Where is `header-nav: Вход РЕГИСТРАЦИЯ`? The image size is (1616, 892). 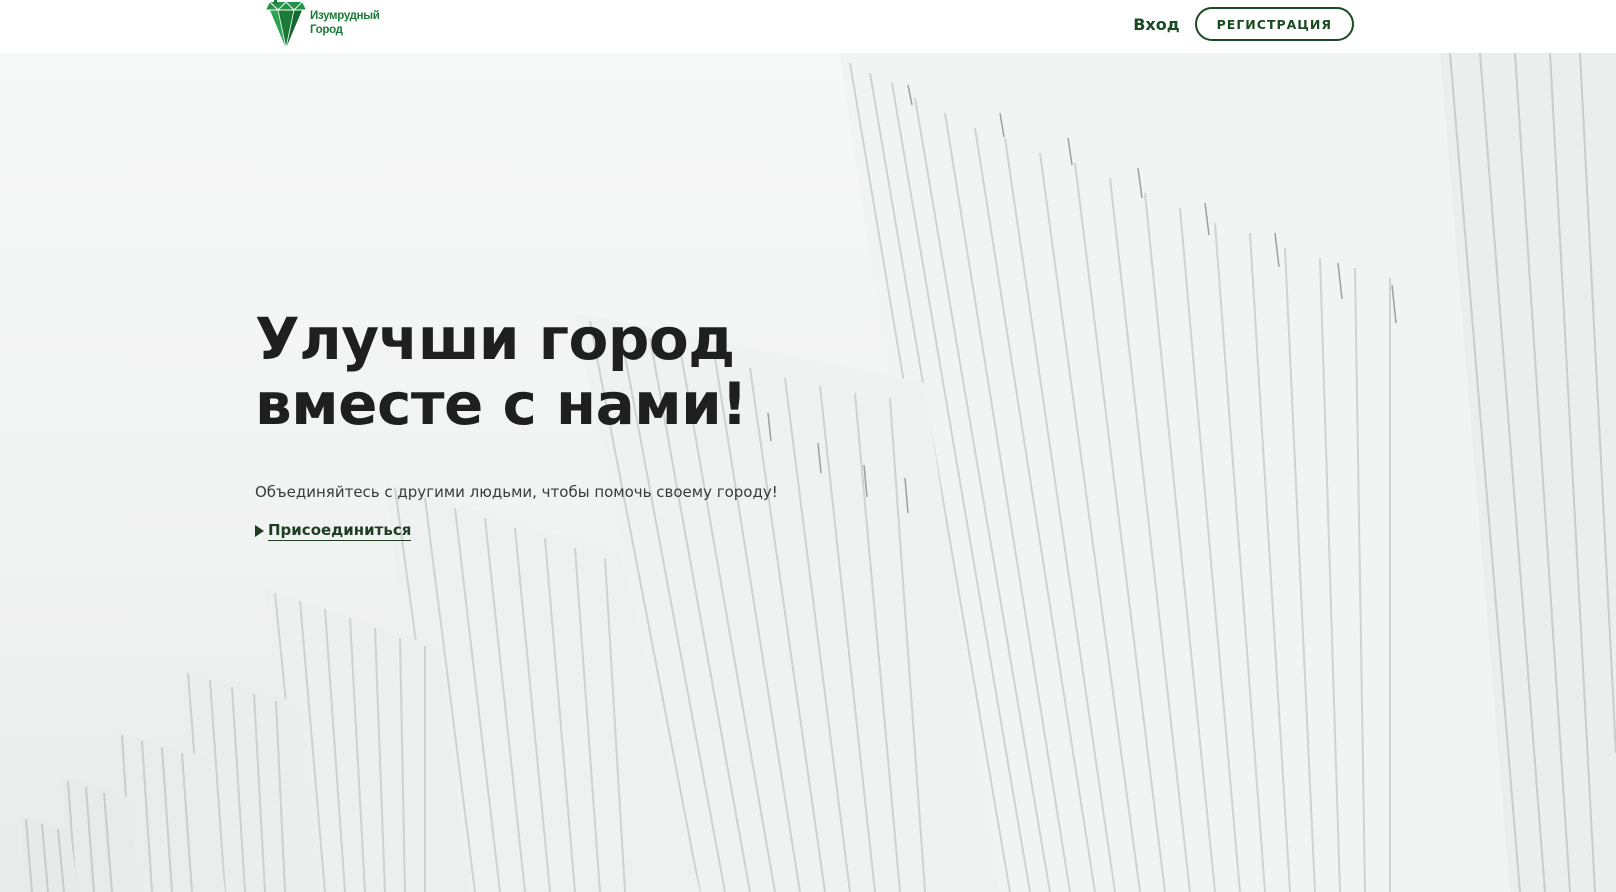 header-nav: Вход РЕГИСТРАЦИЯ is located at coordinates (1243, 24).